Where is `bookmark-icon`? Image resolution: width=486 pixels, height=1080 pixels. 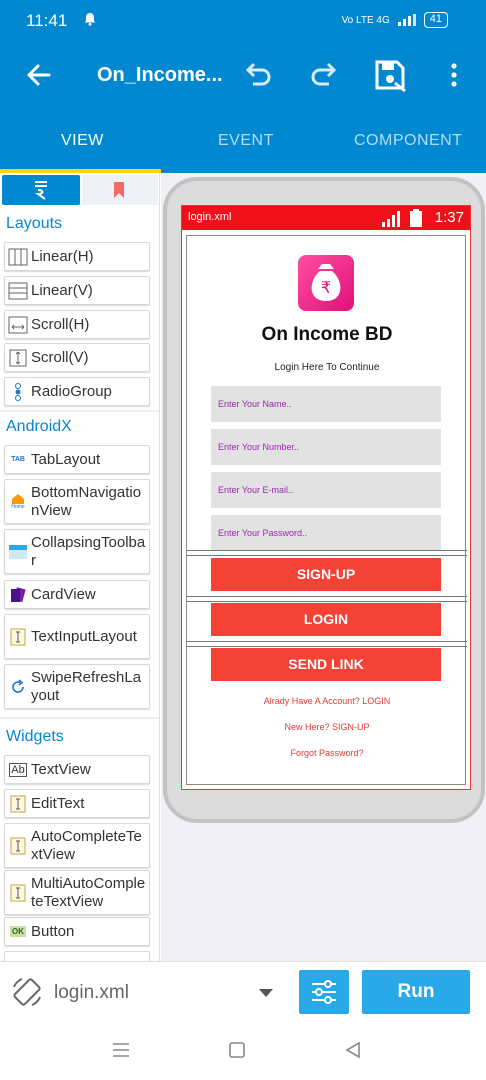
bookmark-icon is located at coordinates (119, 190).